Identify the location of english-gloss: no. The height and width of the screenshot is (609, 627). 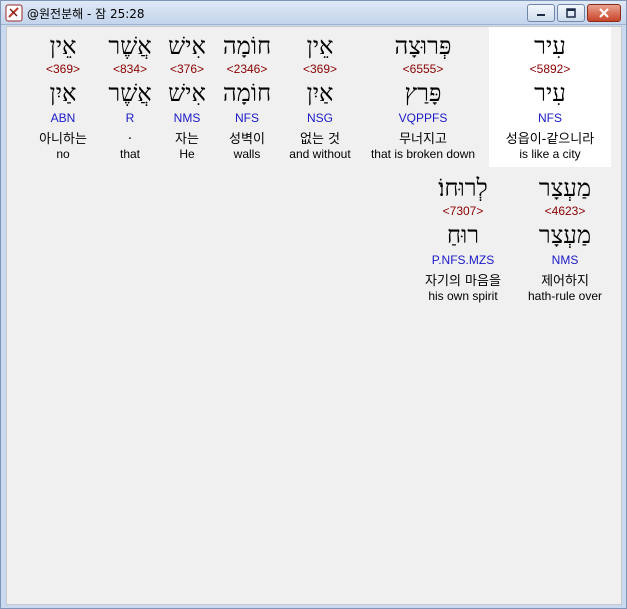
(63, 154).